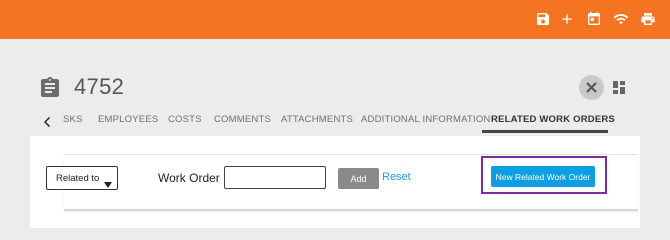 The width and height of the screenshot is (670, 240). I want to click on chevron-down-icon, so click(108, 181).